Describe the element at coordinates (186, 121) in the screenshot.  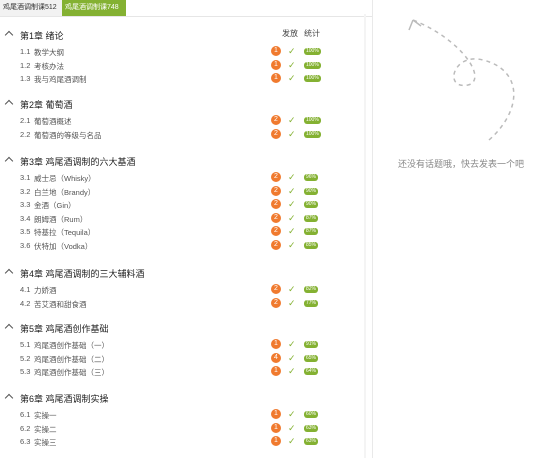
I see `lesson-row: 2.1 葡萄酒概述 2 ✓ 100%` at that location.